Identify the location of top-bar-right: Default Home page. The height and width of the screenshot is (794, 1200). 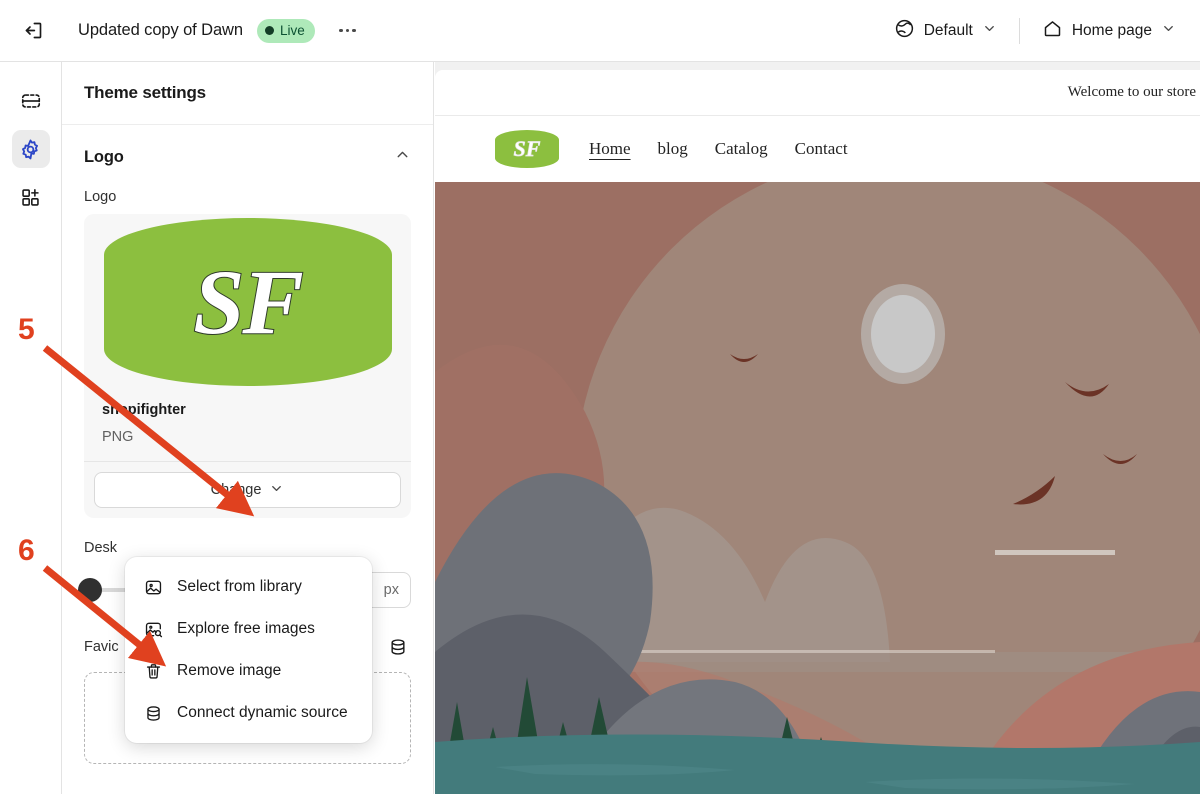
(1042, 30).